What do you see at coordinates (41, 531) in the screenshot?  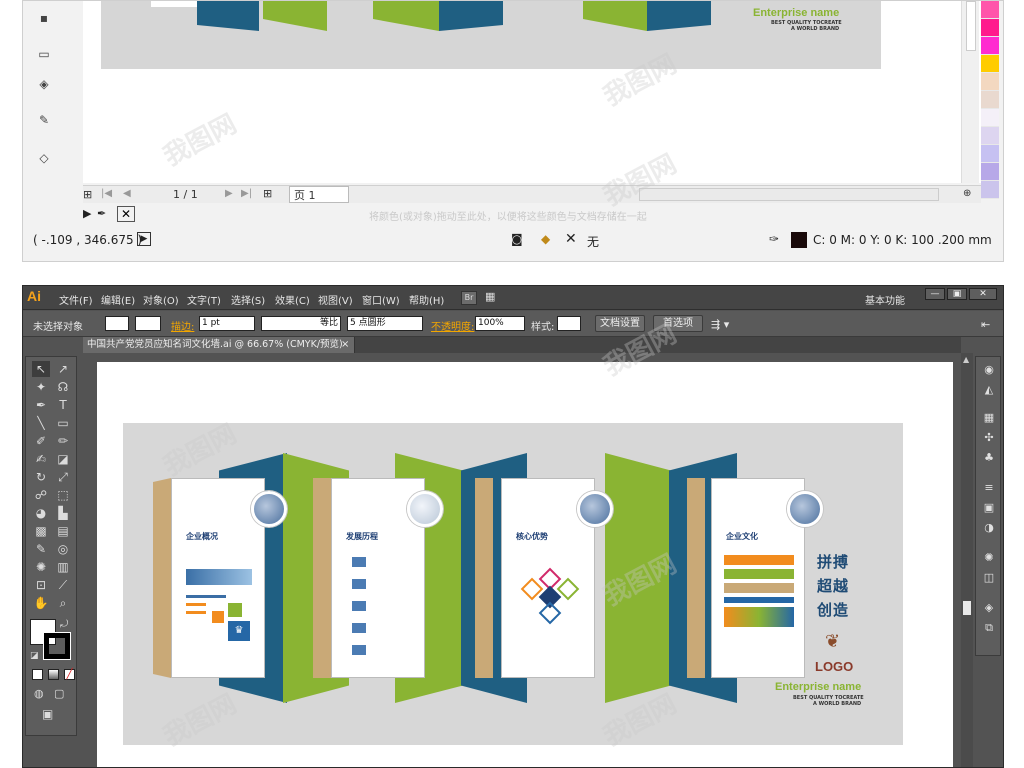 I see `mesh-tool-icon: ▩` at bounding box center [41, 531].